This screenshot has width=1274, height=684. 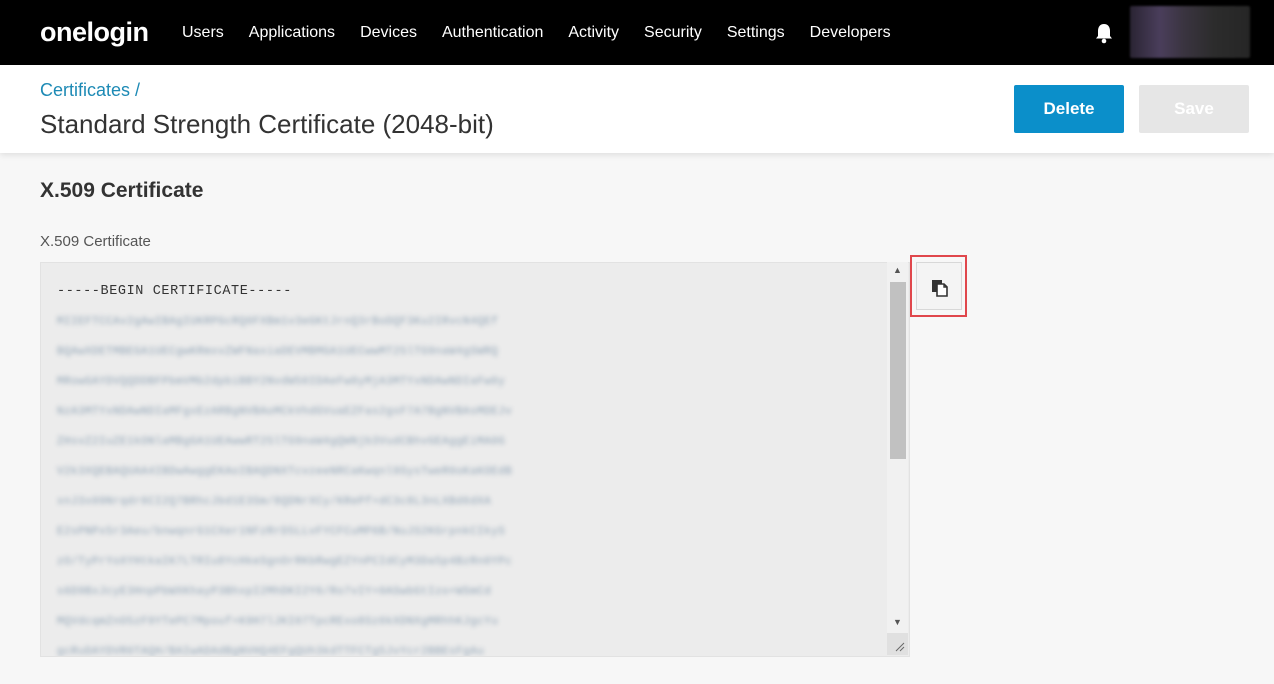 I want to click on nav-security: Security, so click(x=673, y=32).